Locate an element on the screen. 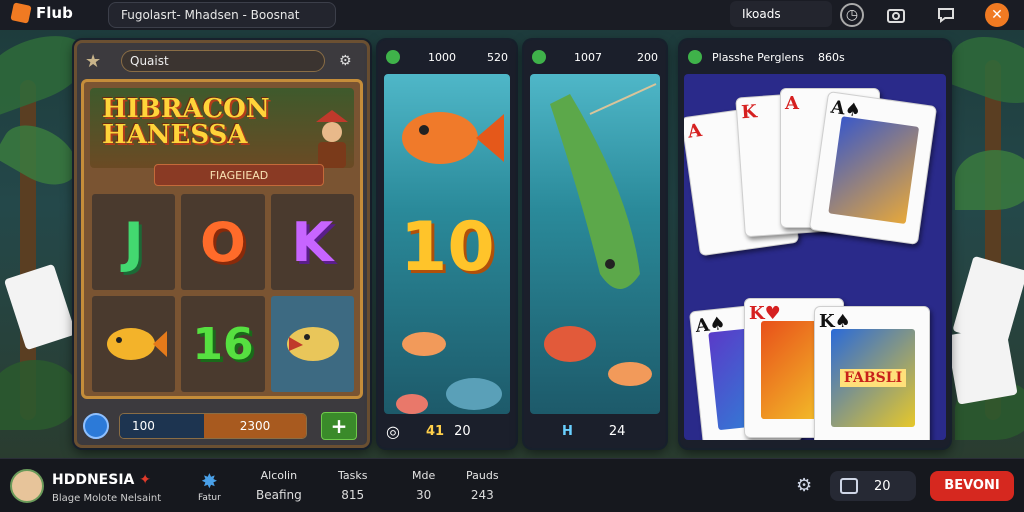 Image resolution: width=1024 pixels, height=512 pixels. stat-item: Pauds 243 is located at coordinates (482, 485).